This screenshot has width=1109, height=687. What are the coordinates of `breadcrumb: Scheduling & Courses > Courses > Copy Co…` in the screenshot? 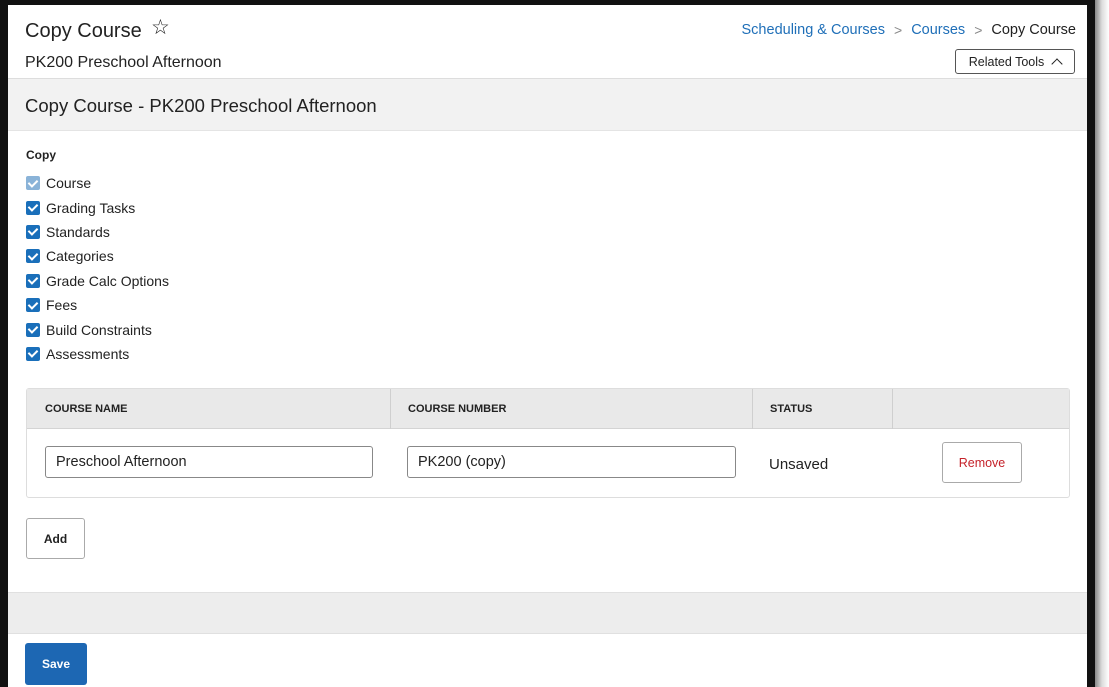 It's located at (909, 30).